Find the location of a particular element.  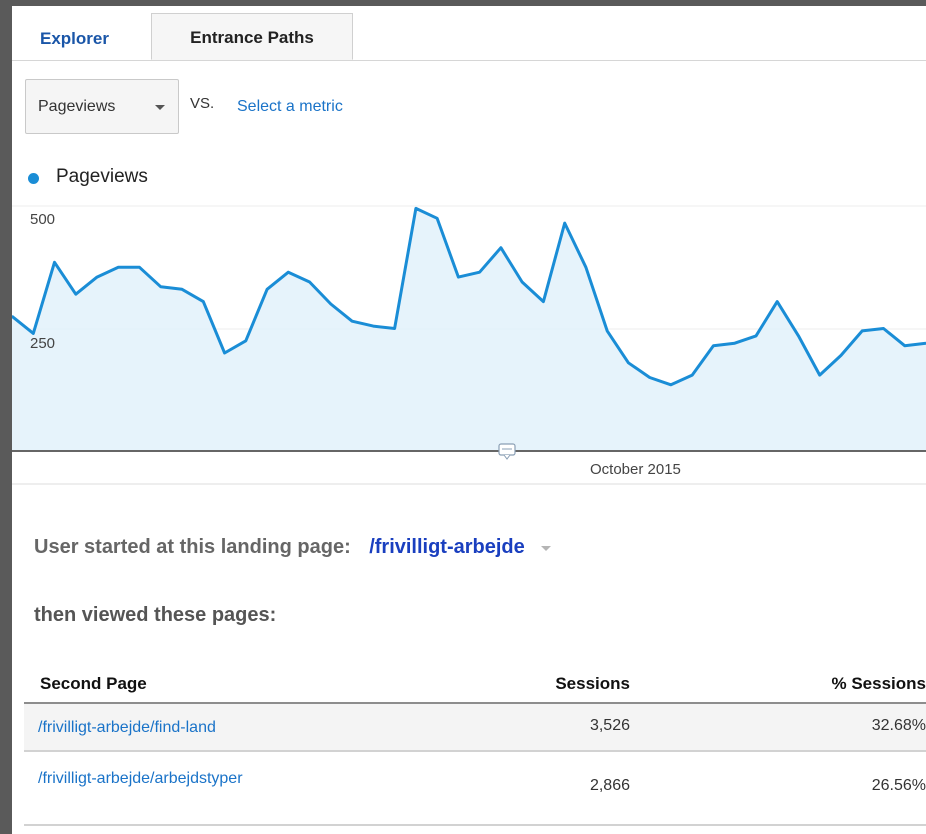

y-tick-label: 500 is located at coordinates (43, 219).